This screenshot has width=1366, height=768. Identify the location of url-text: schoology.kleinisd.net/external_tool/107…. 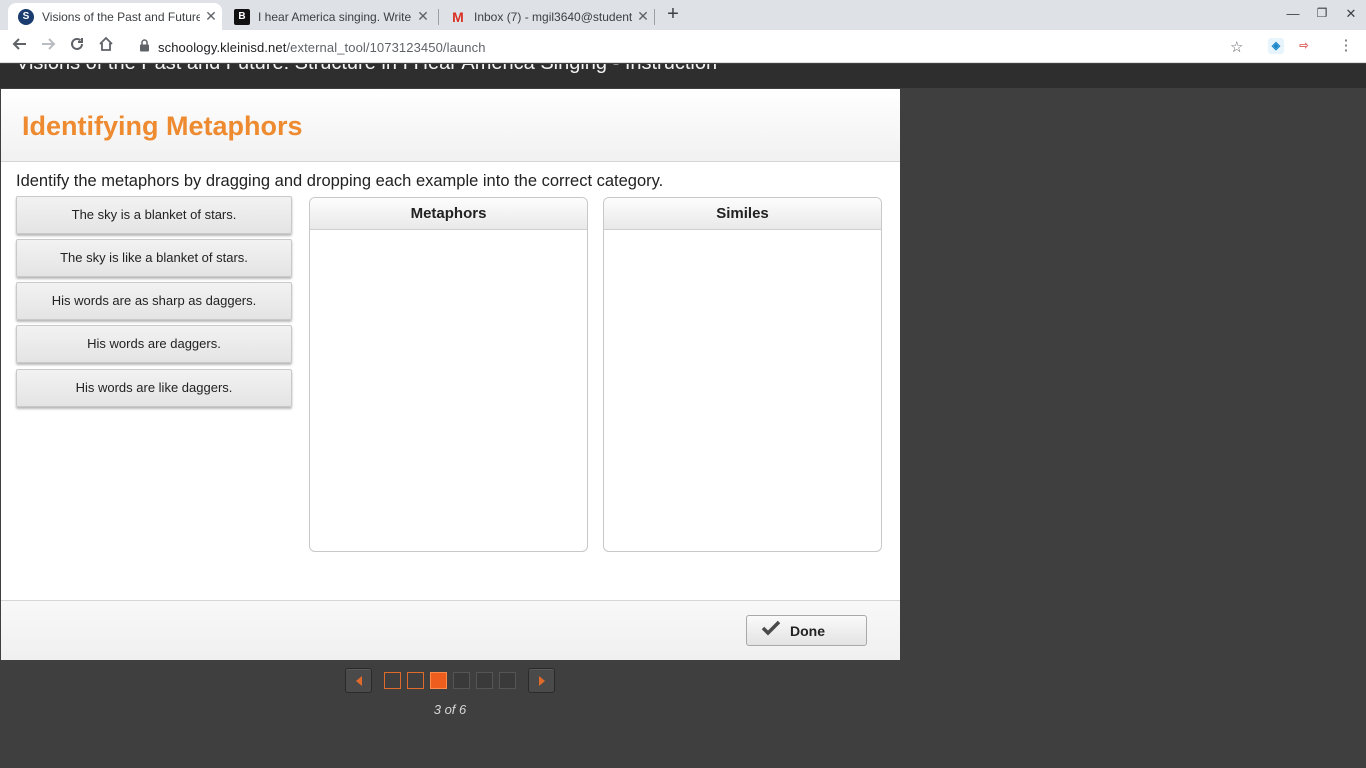
(322, 47).